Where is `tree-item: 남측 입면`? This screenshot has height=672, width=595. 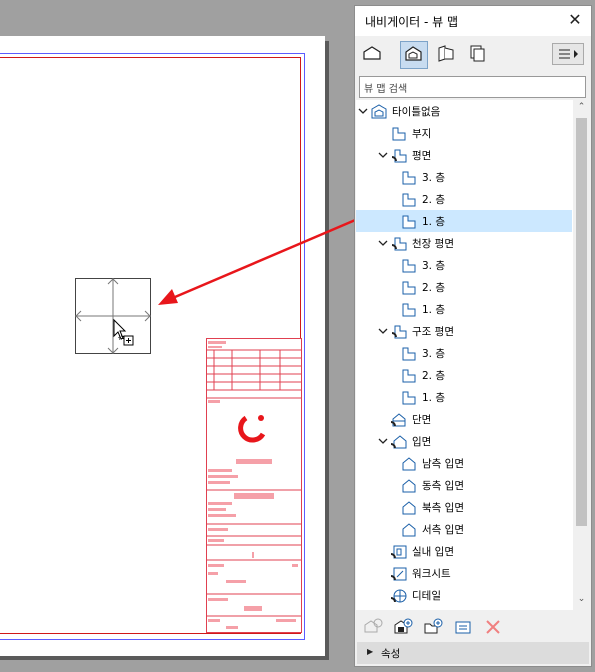
tree-item: 남측 입면 is located at coordinates (464, 463).